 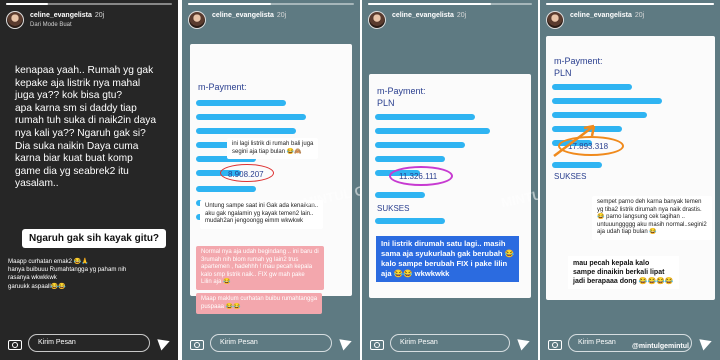 I want to click on story-subtitle: Dari Mode Buat, so click(x=51, y=25).